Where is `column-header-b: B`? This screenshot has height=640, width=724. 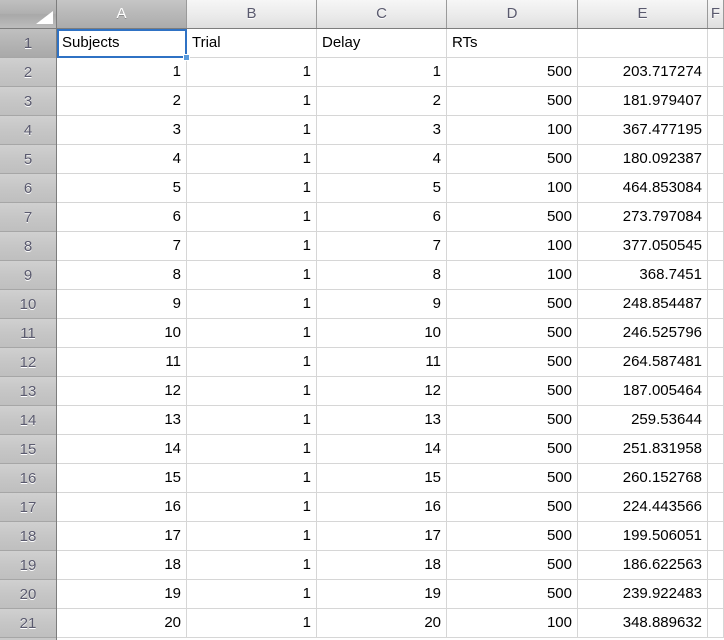
column-header-b: B is located at coordinates (252, 14).